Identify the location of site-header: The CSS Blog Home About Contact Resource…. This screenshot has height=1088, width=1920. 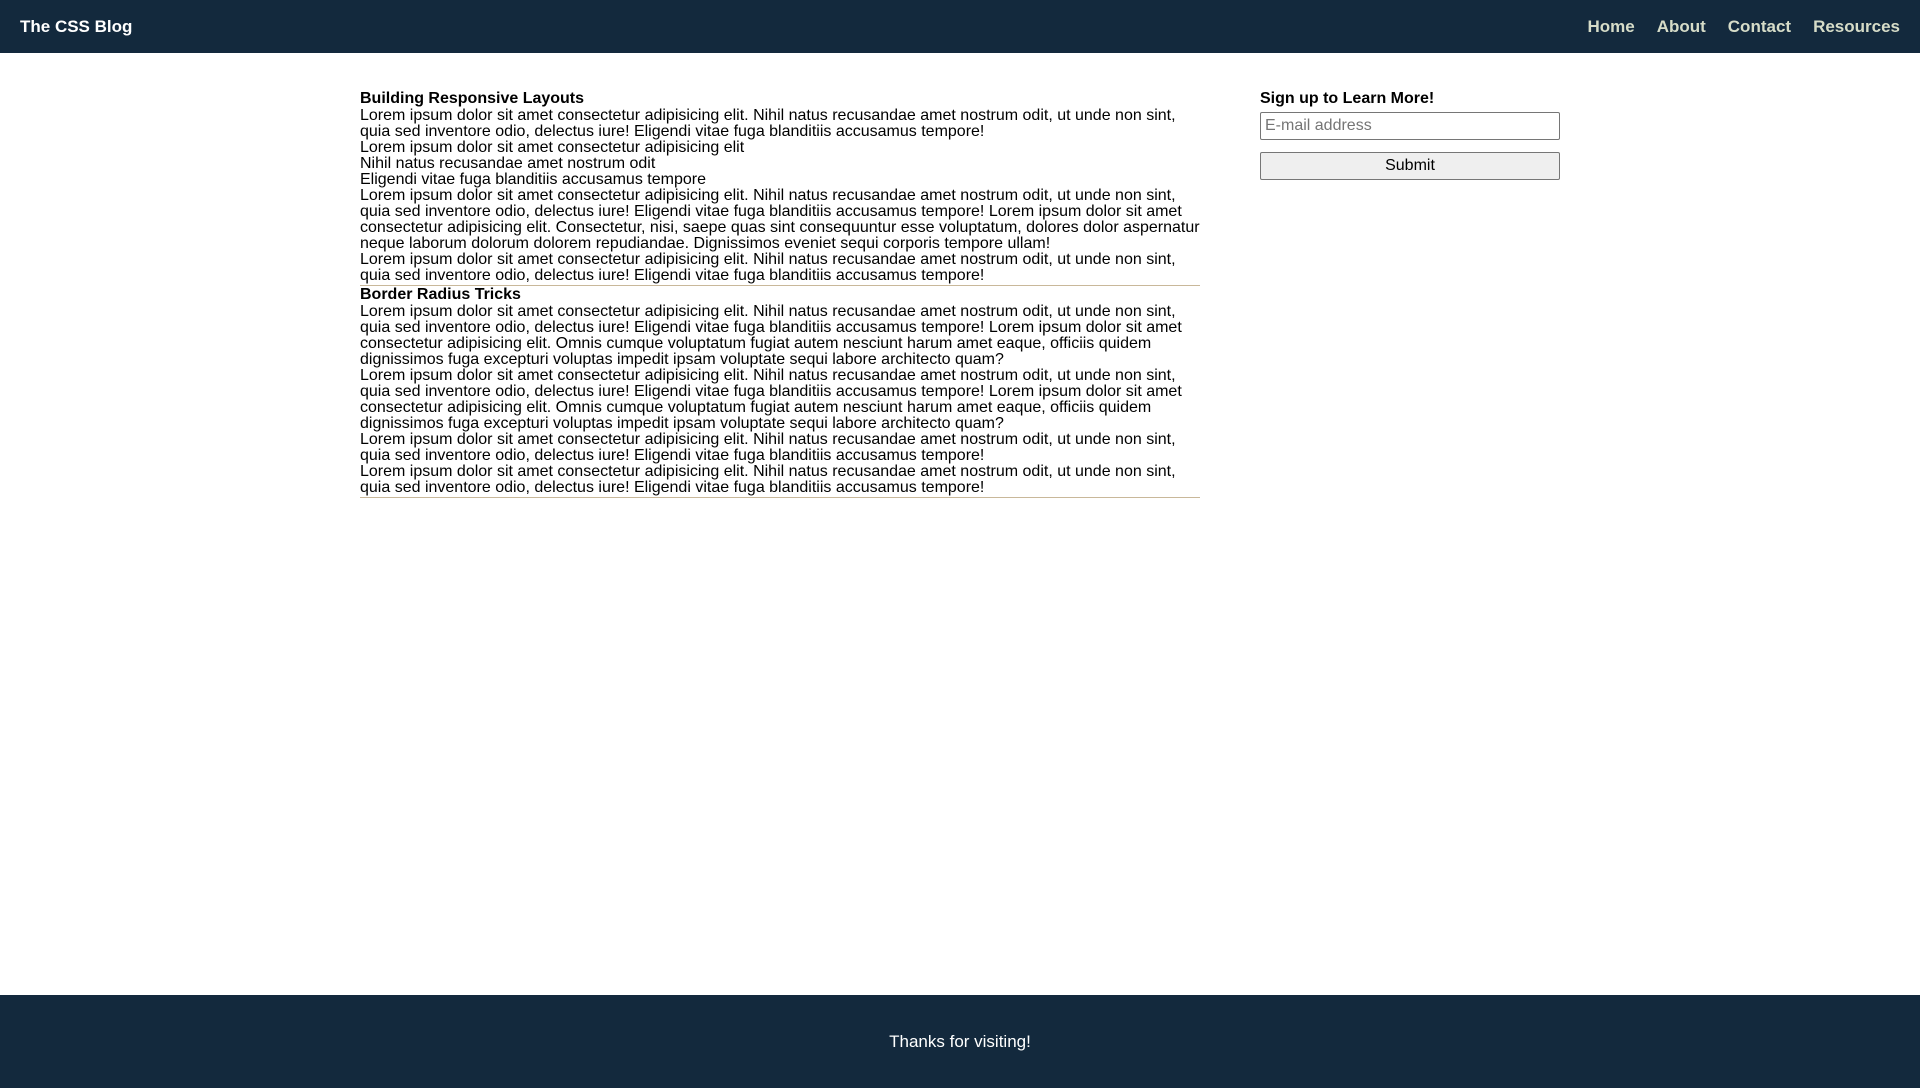
(960, 26).